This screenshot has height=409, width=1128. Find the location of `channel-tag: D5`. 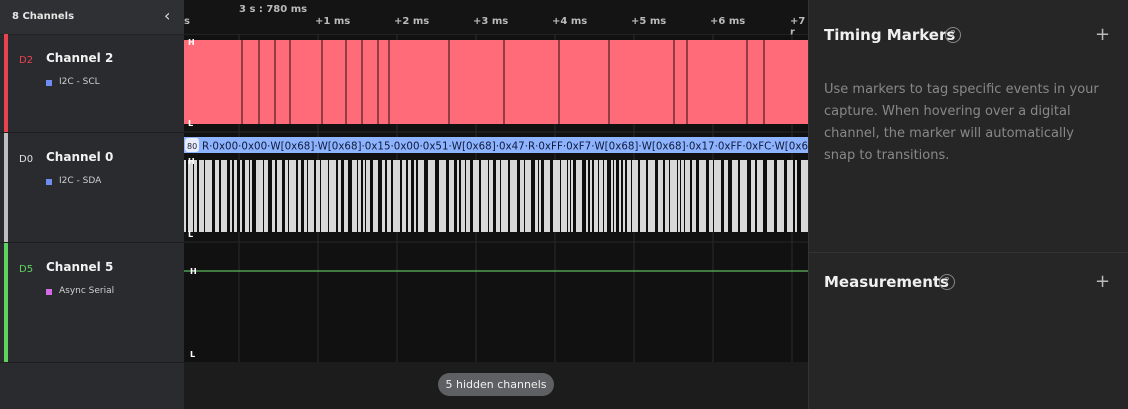

channel-tag: D5 is located at coordinates (26, 269).